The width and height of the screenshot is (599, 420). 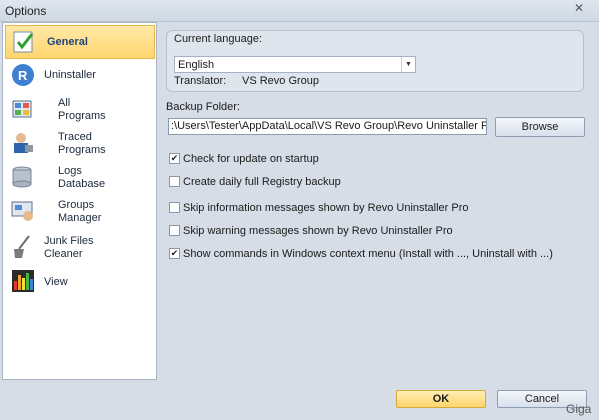 I want to click on context-menu-commands-checkbox: ✔, so click(x=174, y=253).